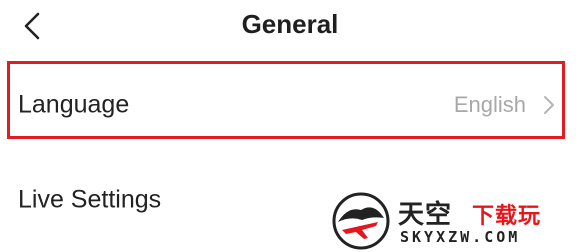  Describe the element at coordinates (90, 199) in the screenshot. I see `live-settings-label: Live Settings` at that location.